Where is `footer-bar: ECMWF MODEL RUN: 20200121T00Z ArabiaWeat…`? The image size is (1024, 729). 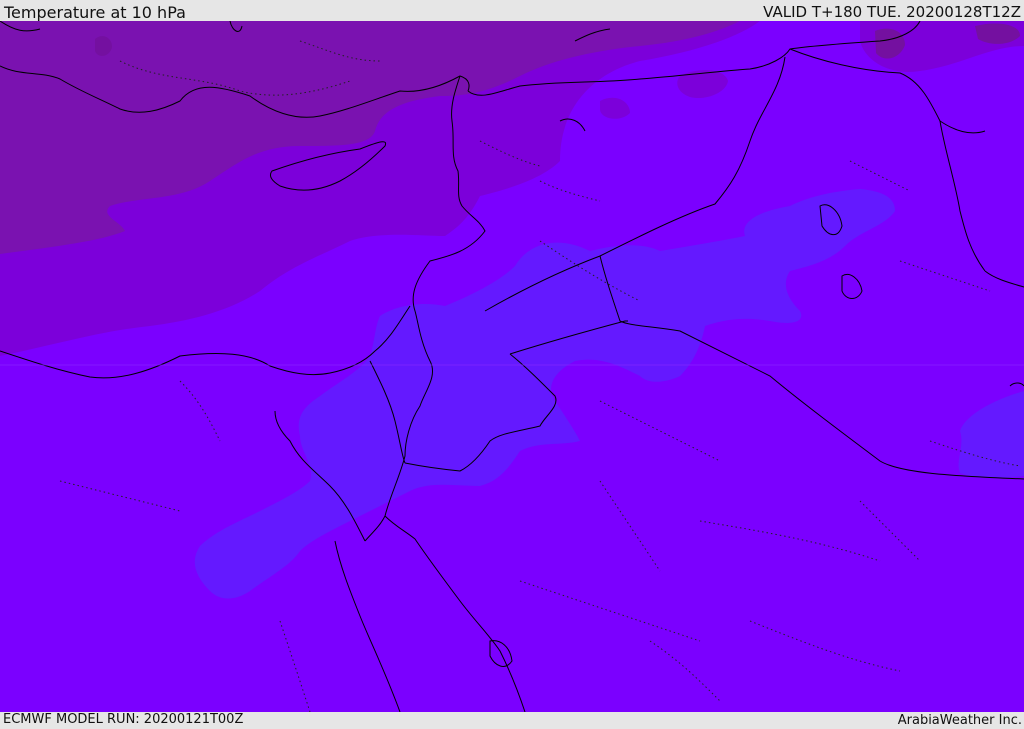 footer-bar: ECMWF MODEL RUN: 20200121T00Z ArabiaWeat… is located at coordinates (512, 720).